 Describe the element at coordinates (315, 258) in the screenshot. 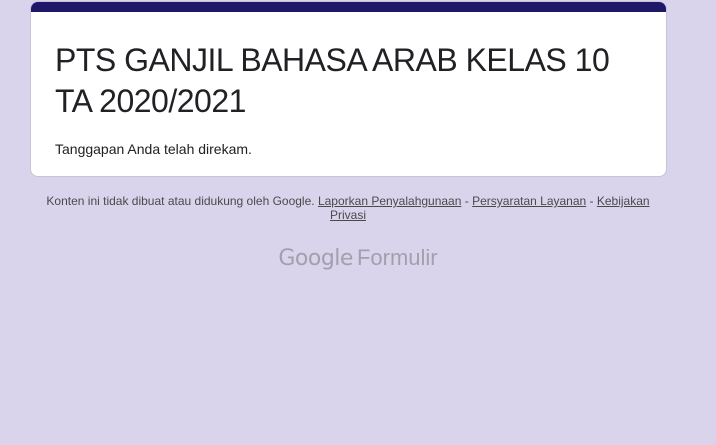

I see `google-wordmark: Google` at that location.